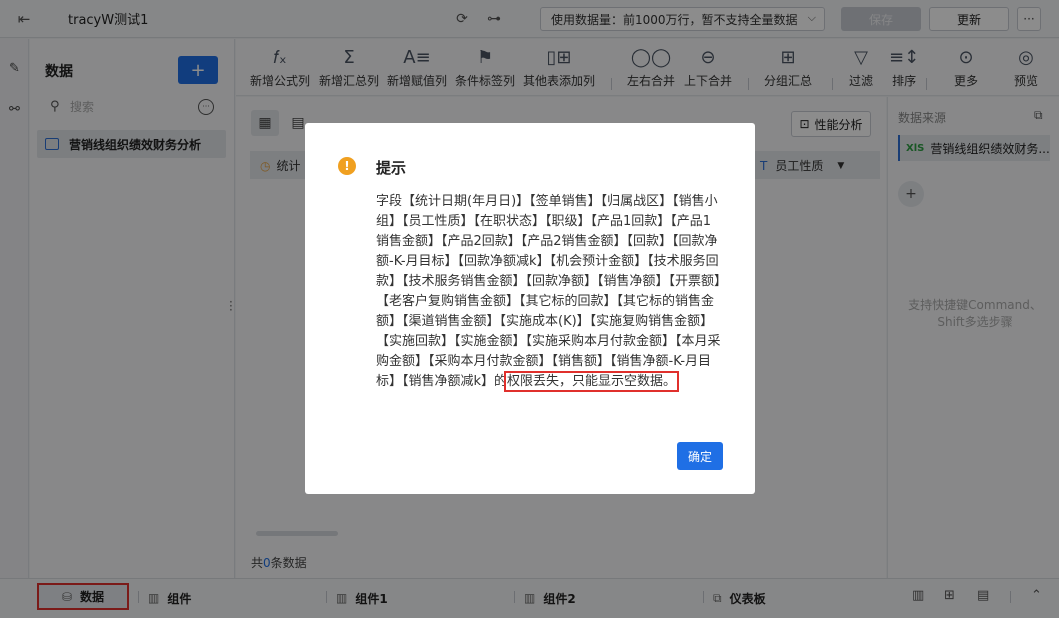 The width and height of the screenshot is (1059, 618). Describe the element at coordinates (347, 166) in the screenshot. I see `warning-icon: !` at that location.